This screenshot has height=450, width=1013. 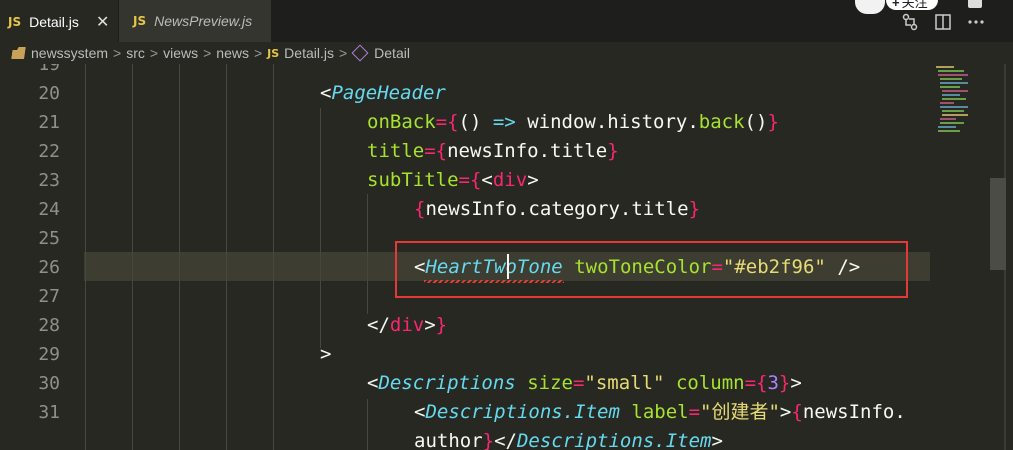 I want to click on line-number: 29, so click(x=49, y=354).